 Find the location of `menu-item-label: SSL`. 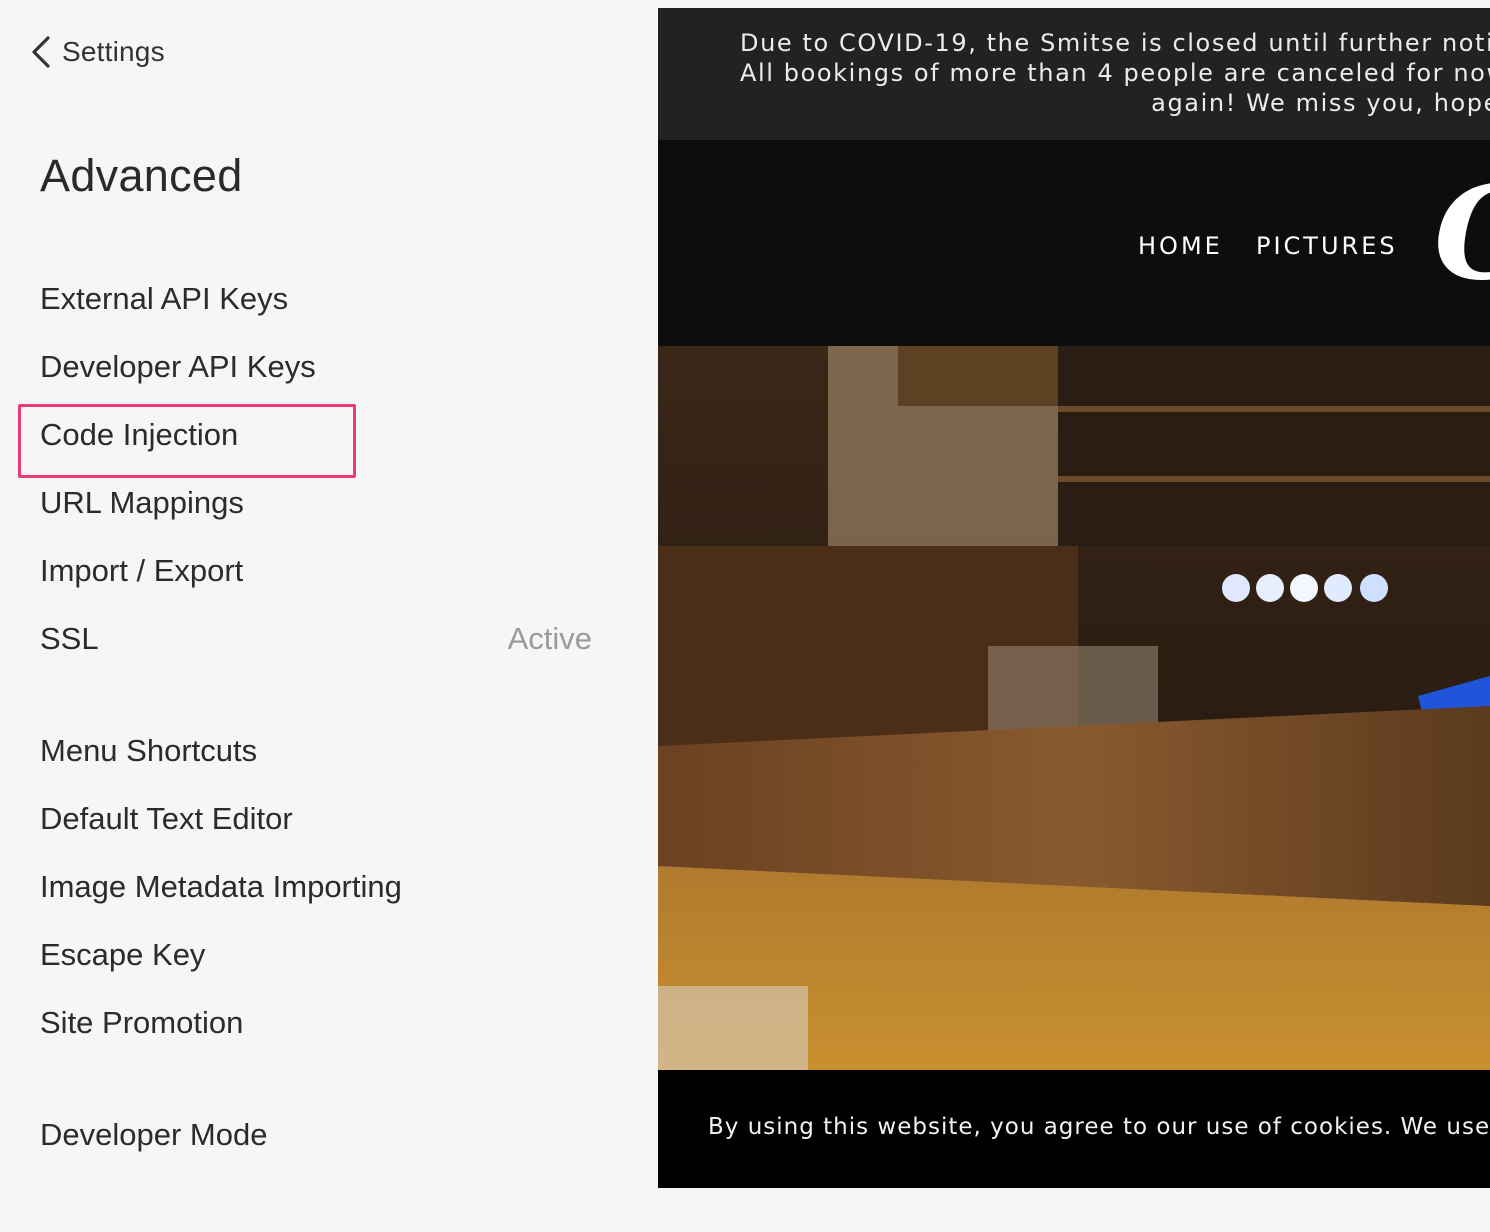

menu-item-label: SSL is located at coordinates (69, 638).